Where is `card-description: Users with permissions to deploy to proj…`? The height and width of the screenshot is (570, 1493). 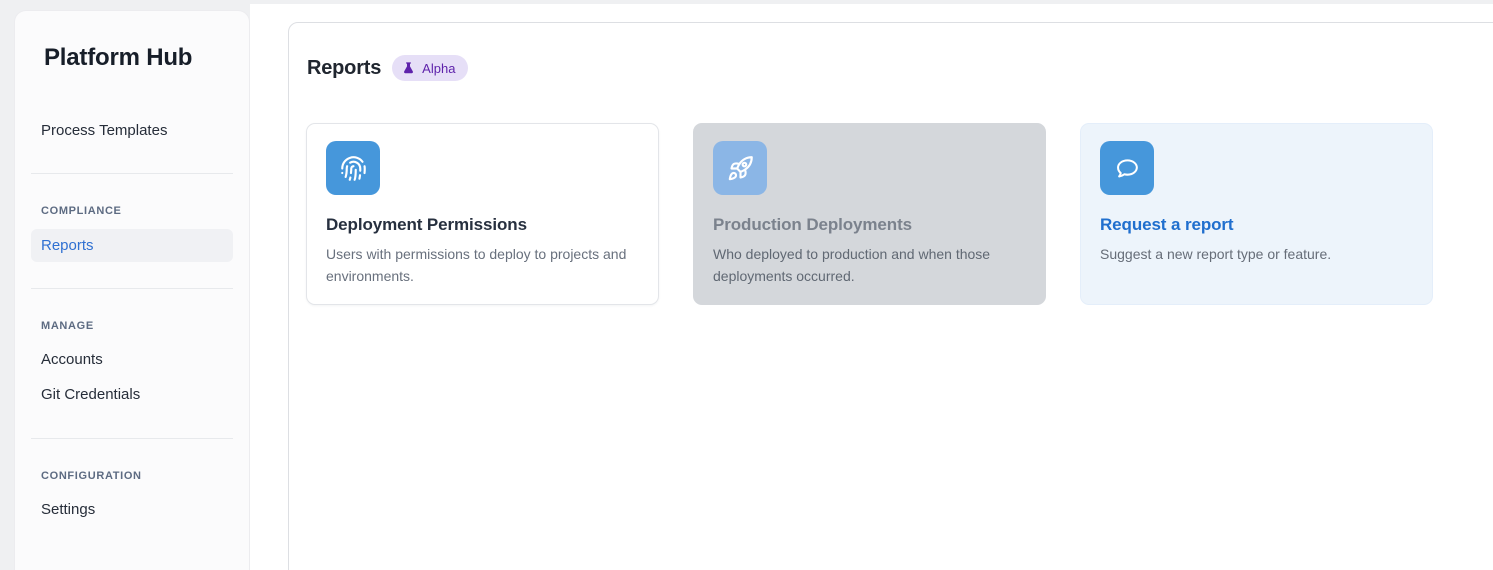 card-description: Users with permissions to deploy to proj… is located at coordinates (476, 265).